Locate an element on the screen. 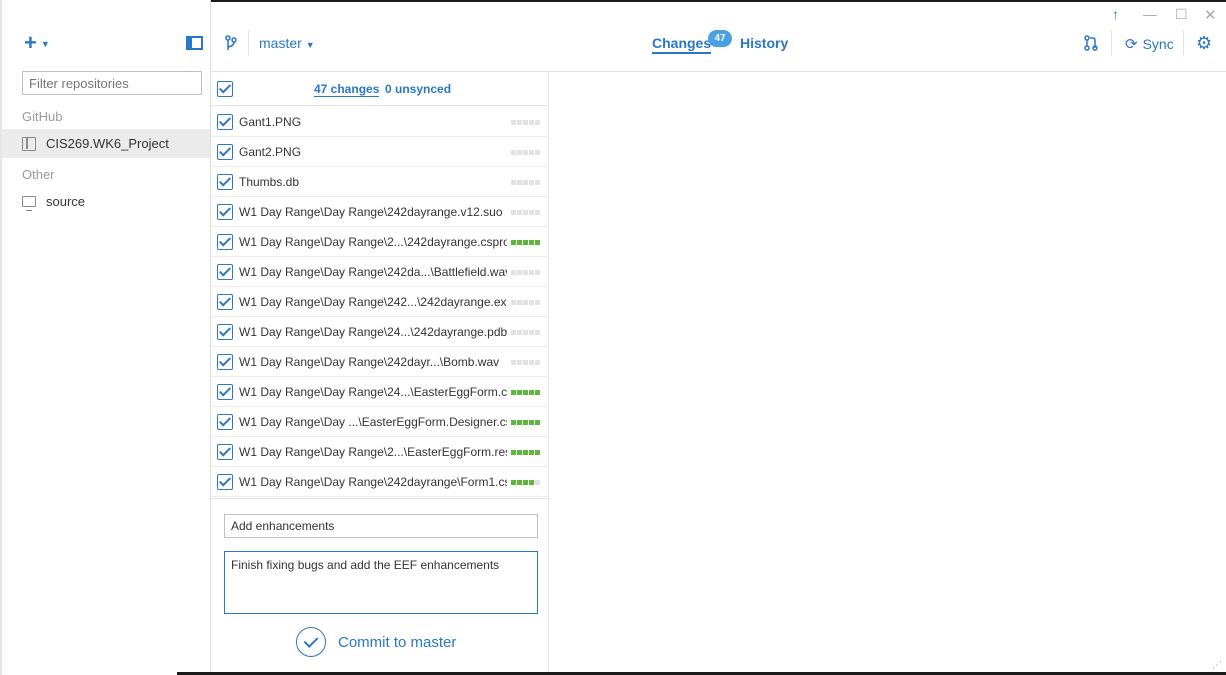  sync-icon: ⟳ is located at coordinates (1131, 44).